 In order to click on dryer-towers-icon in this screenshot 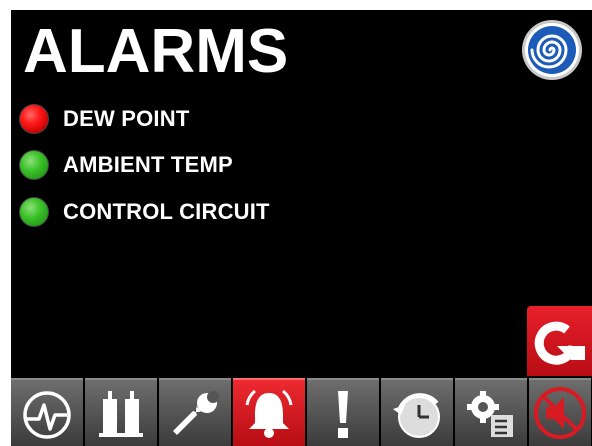, I will do `click(121, 414)`.